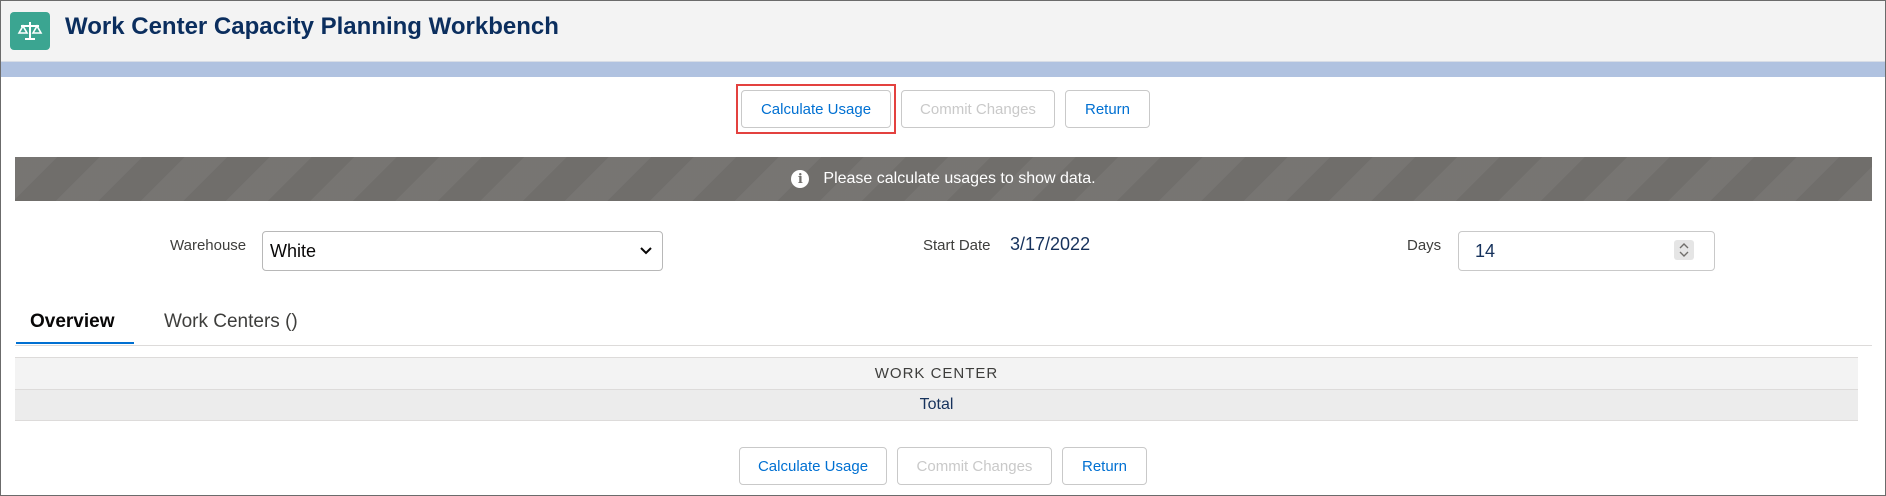  I want to click on work-center-table: WORK CENTER Total, so click(936, 389).